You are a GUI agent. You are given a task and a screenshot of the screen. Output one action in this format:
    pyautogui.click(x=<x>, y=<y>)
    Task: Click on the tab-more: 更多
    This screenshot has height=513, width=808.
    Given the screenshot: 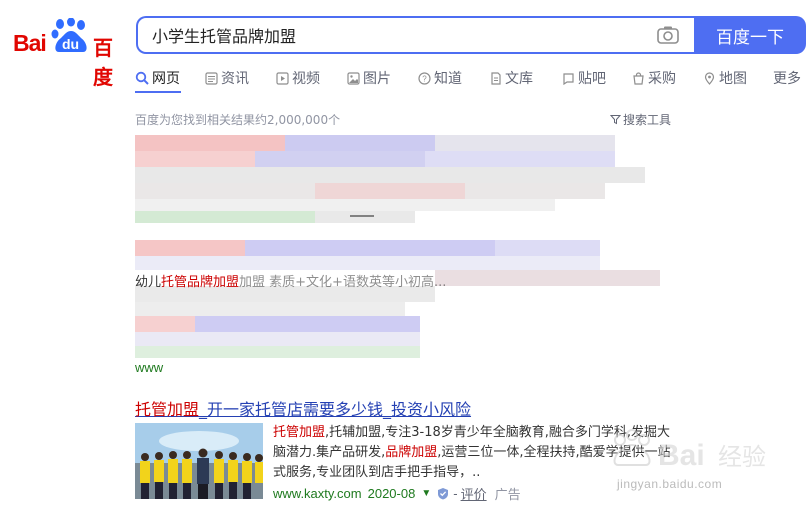 What is the action you would take?
    pyautogui.click(x=787, y=78)
    